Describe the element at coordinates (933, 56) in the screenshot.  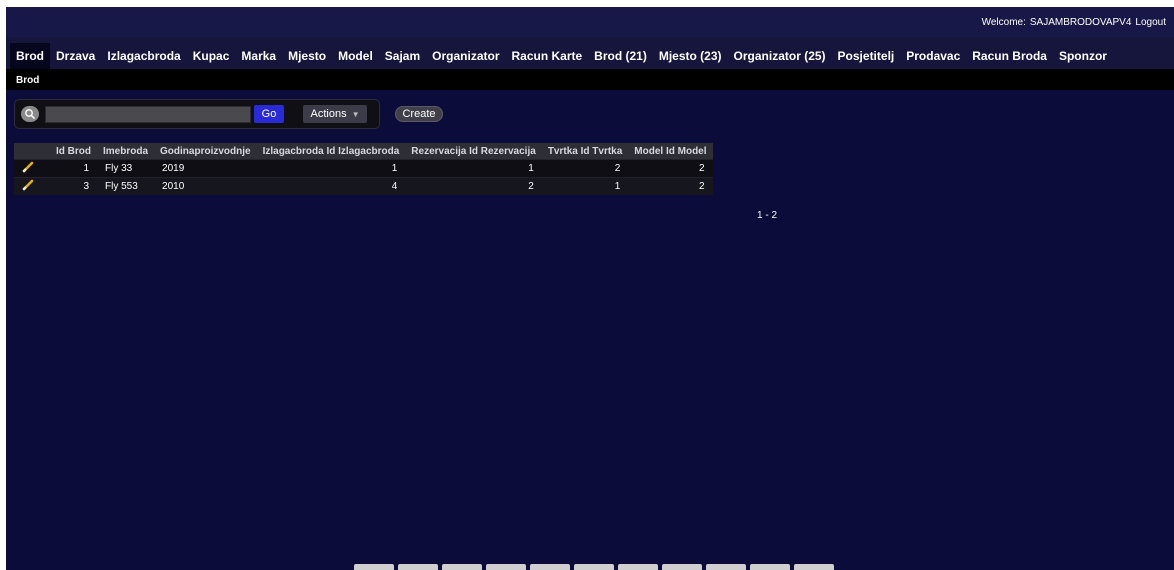
I see `tab-prodavac: Prodavac` at that location.